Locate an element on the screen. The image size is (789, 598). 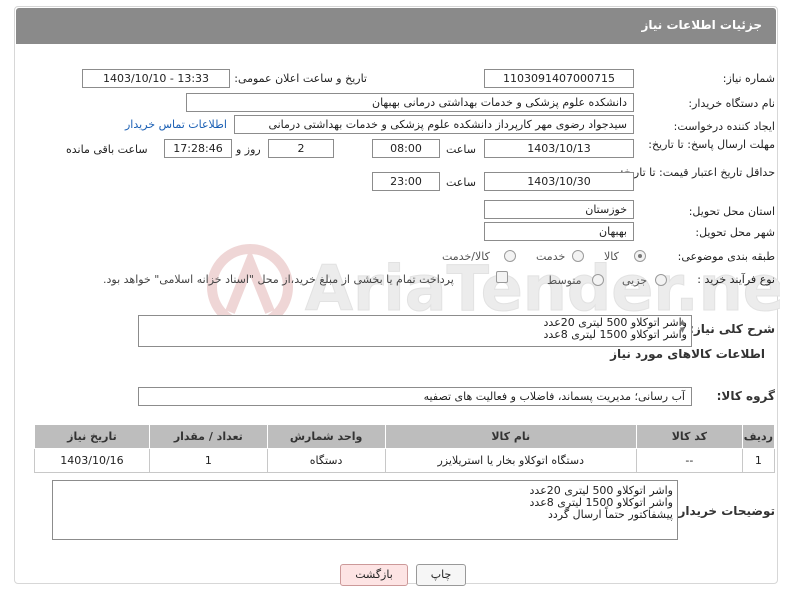
category-radio-service is located at coordinates (578, 256).